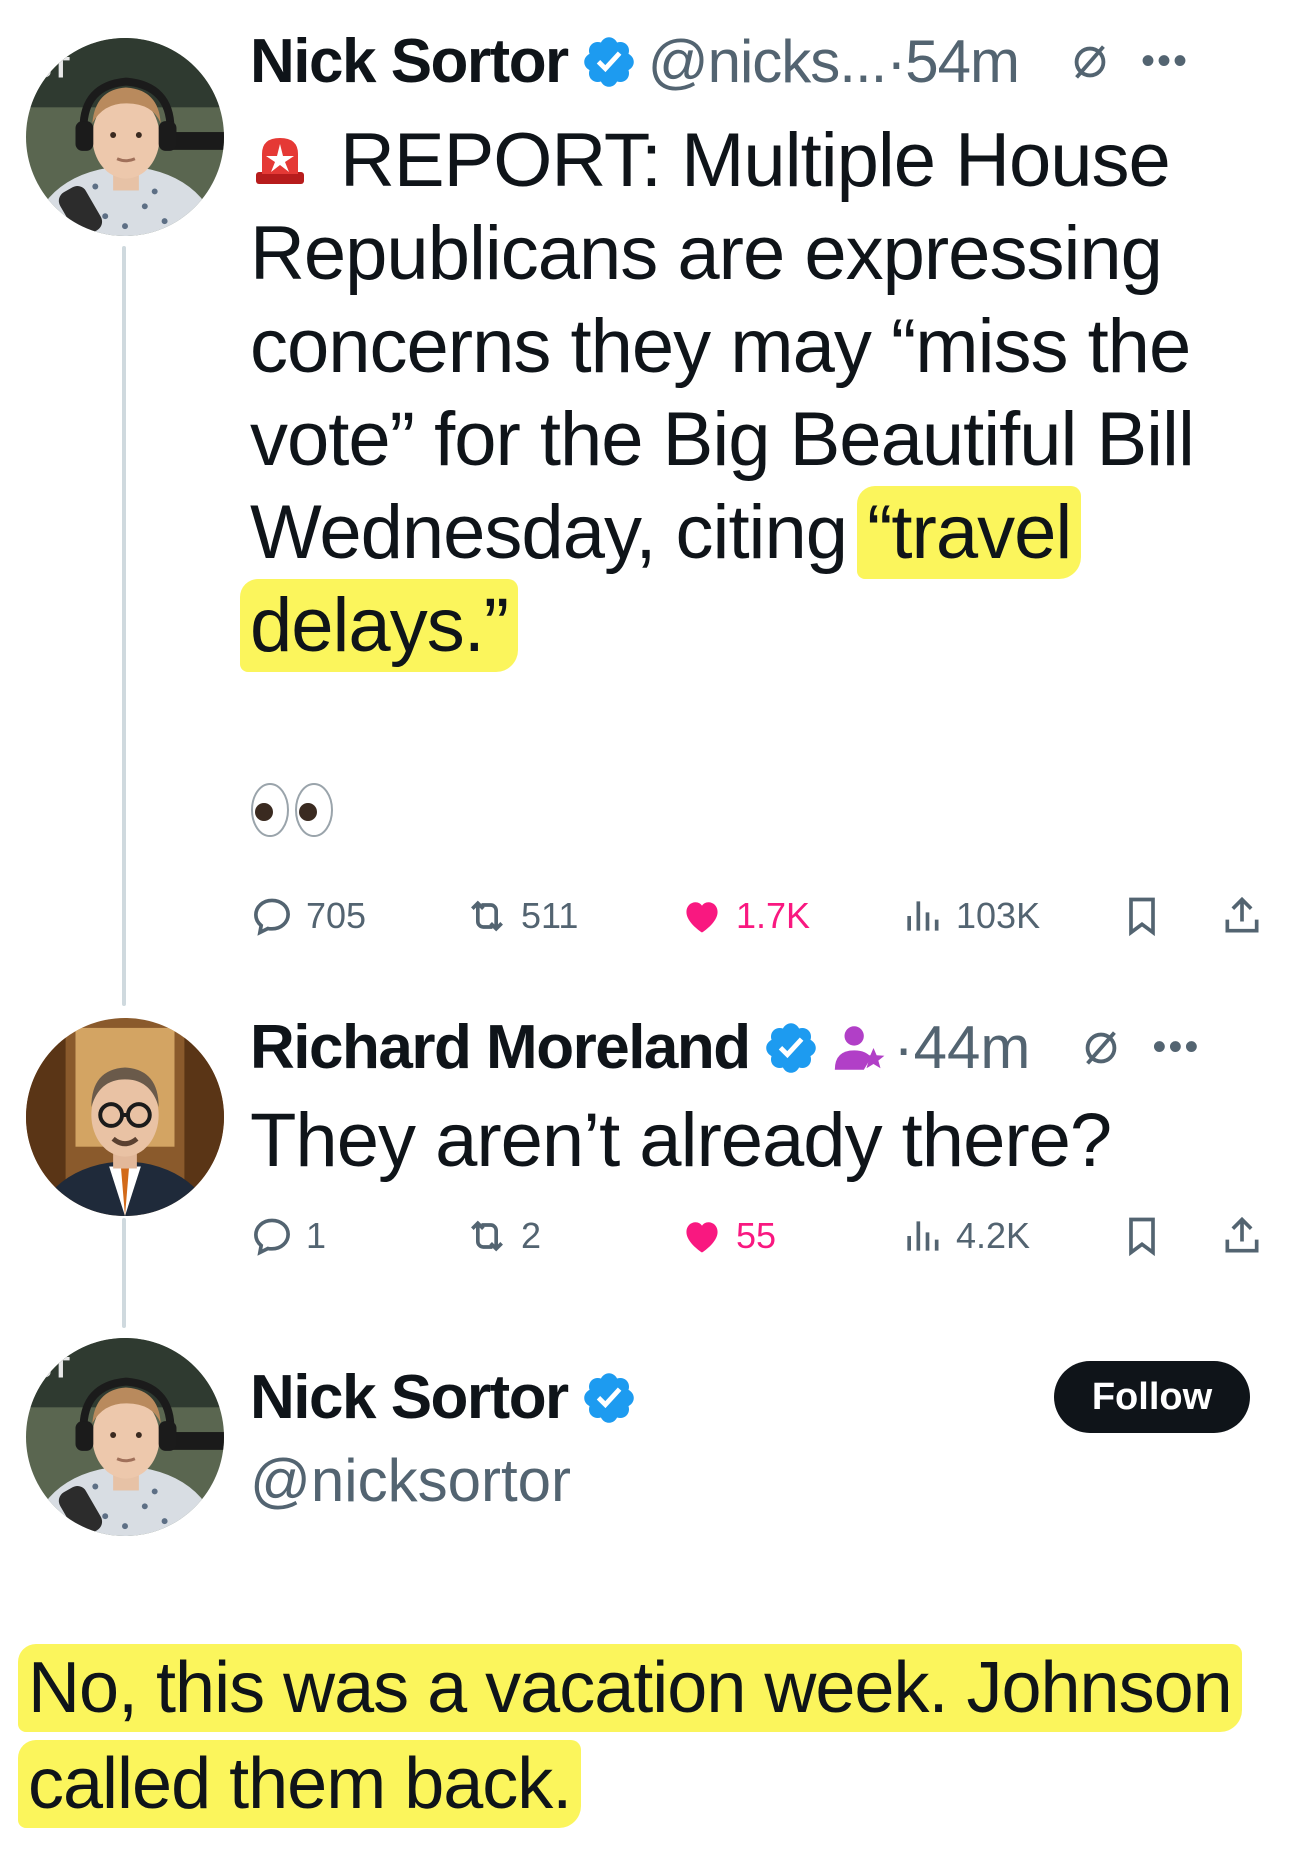  Describe the element at coordinates (998, 915) in the screenshot. I see `view-count: 103K` at that location.